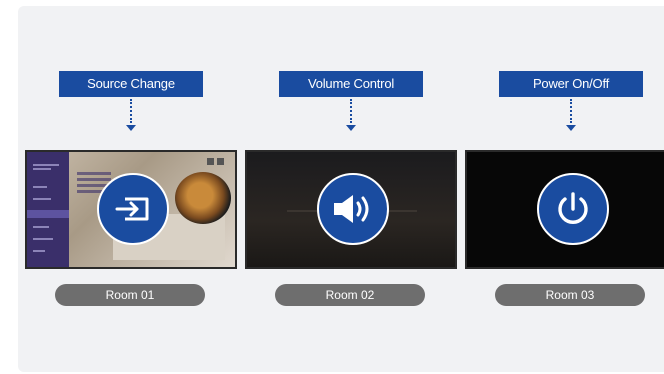  Describe the element at coordinates (571, 84) in the screenshot. I see `power-on-off-label: Power On/Off` at that location.